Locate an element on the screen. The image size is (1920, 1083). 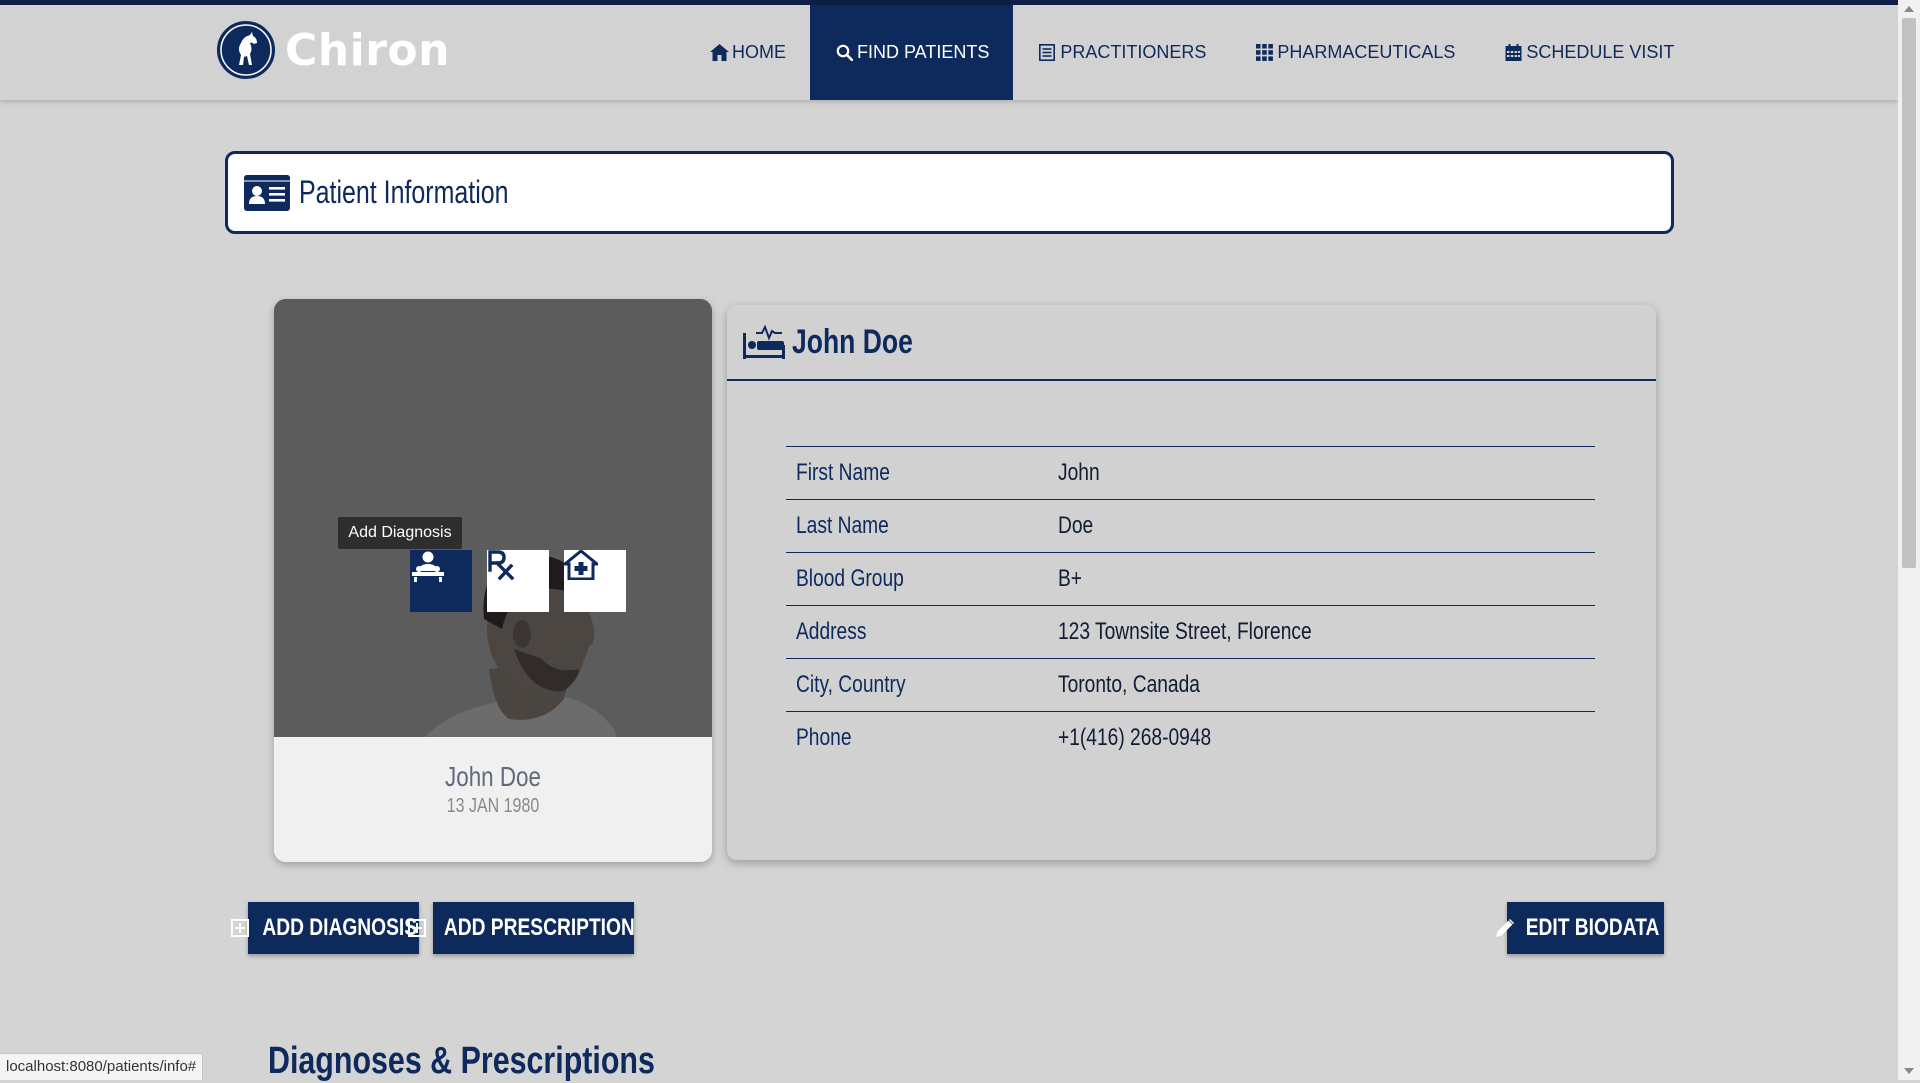
patient-card-name: John Doe is located at coordinates (493, 776).